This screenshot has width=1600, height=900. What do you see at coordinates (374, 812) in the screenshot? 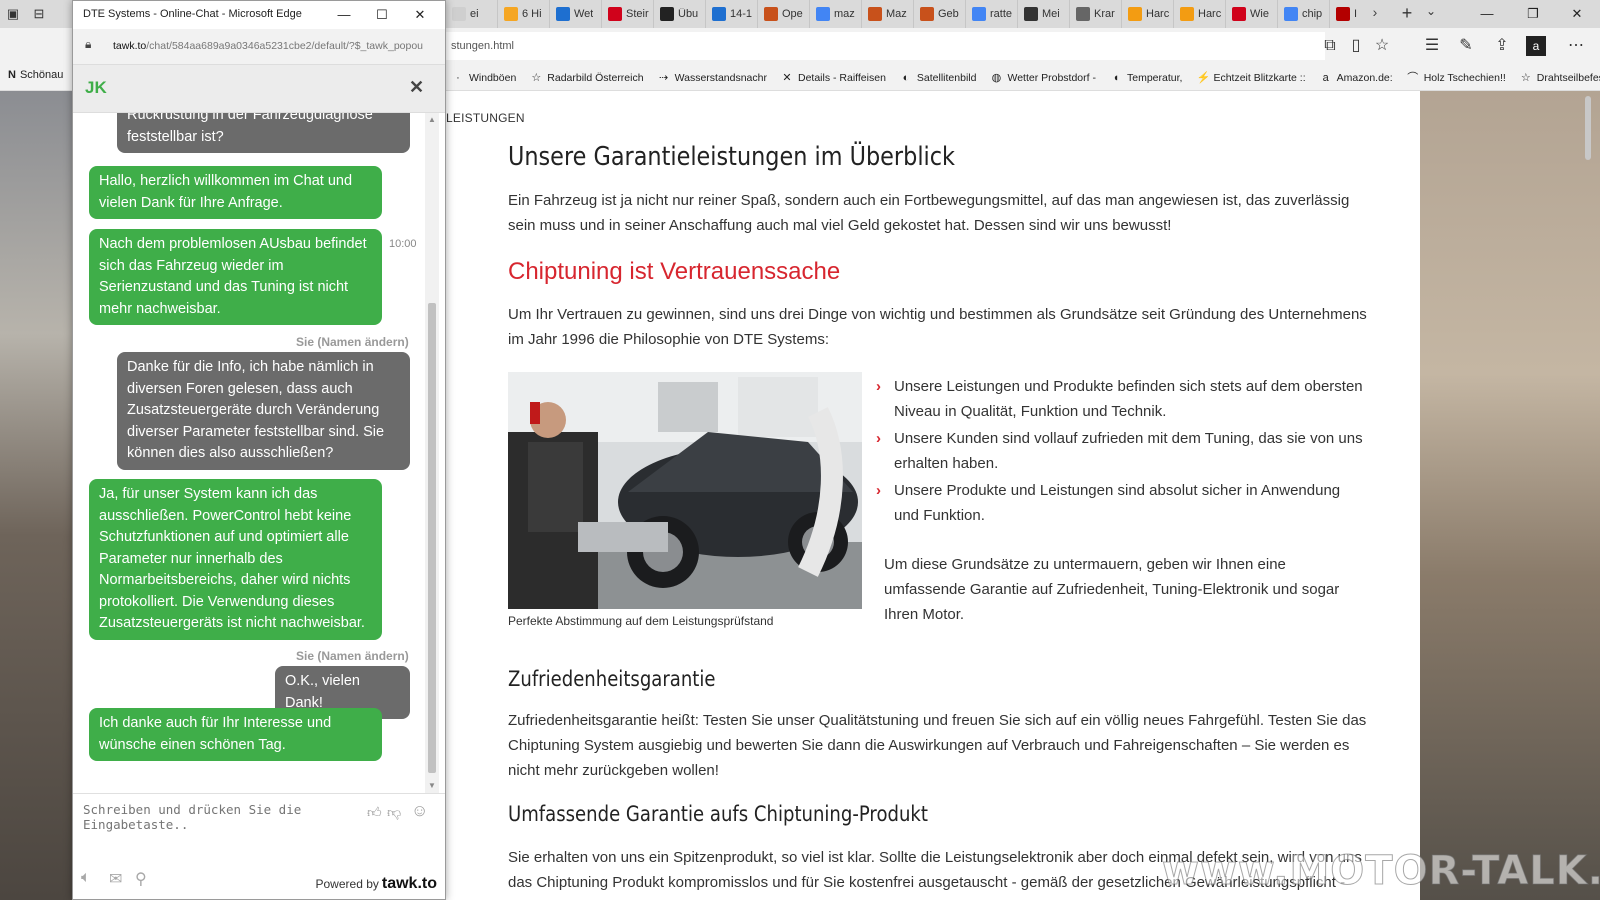
I see `thumbs-up-icon: 👍︎` at bounding box center [374, 812].